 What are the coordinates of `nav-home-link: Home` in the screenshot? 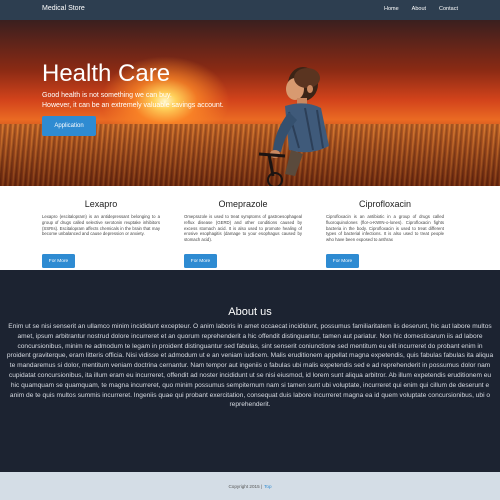 It's located at (391, 9).